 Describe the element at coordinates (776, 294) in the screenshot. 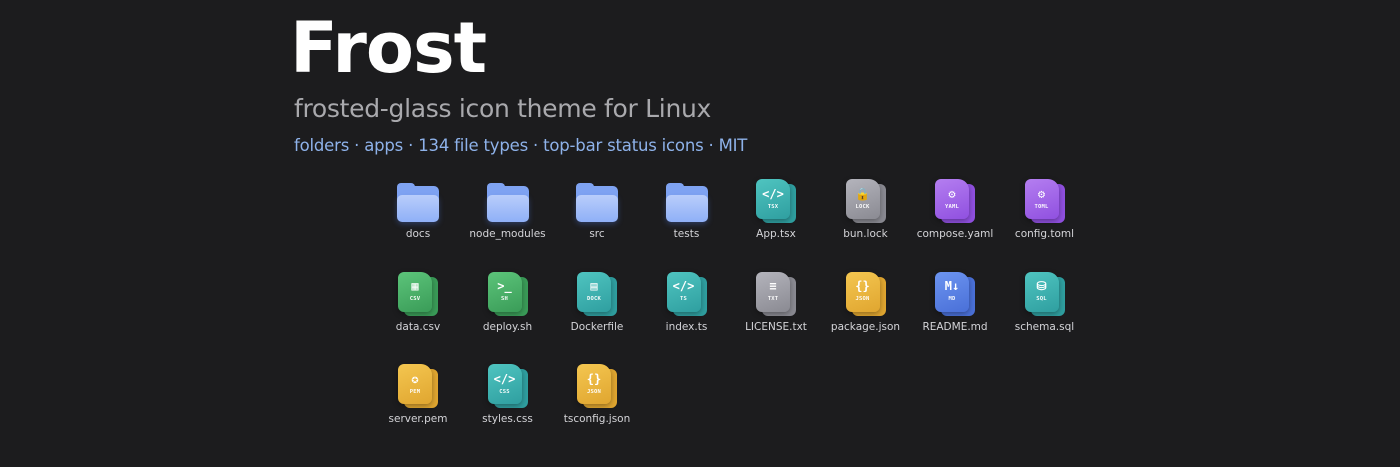

I see `text-file-icon: ≡ TXT` at that location.